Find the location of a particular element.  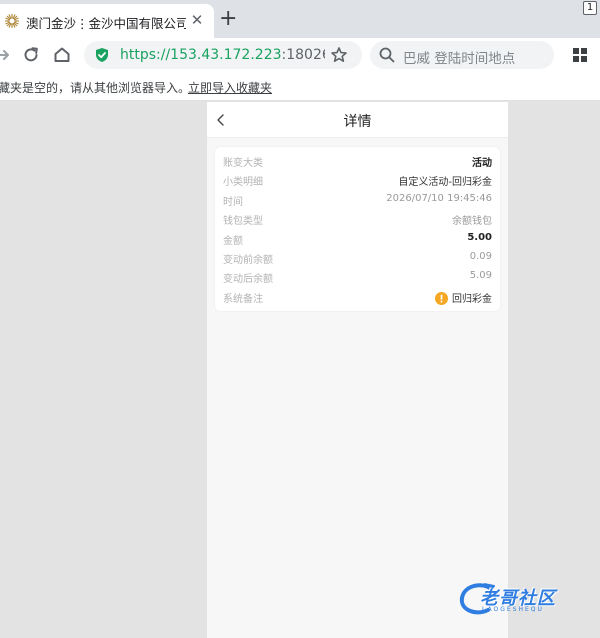

tab-title: 澳门金沙⋮金沙中国有限公司 is located at coordinates (106, 23).